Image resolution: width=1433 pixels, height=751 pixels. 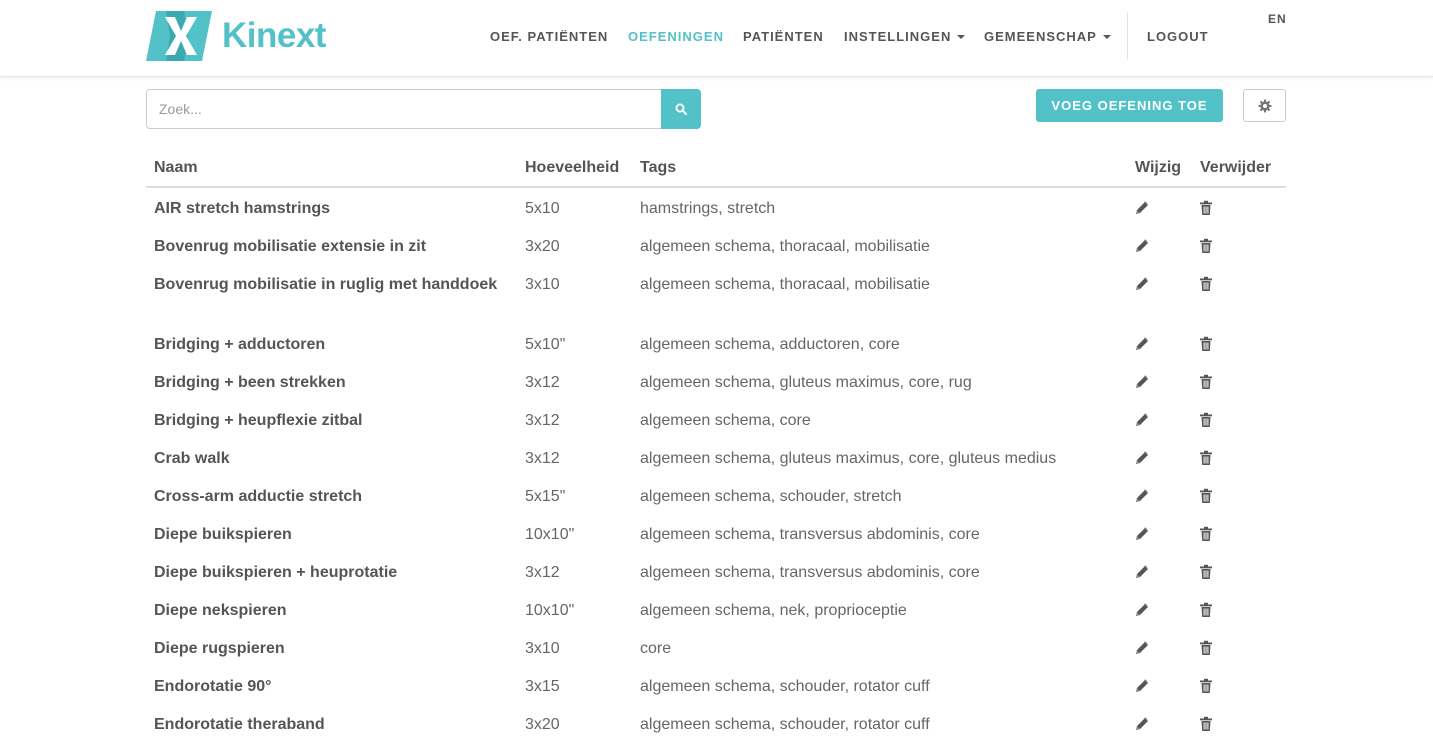 What do you see at coordinates (1178, 36) in the screenshot?
I see `logout-link: LOGOUT` at bounding box center [1178, 36].